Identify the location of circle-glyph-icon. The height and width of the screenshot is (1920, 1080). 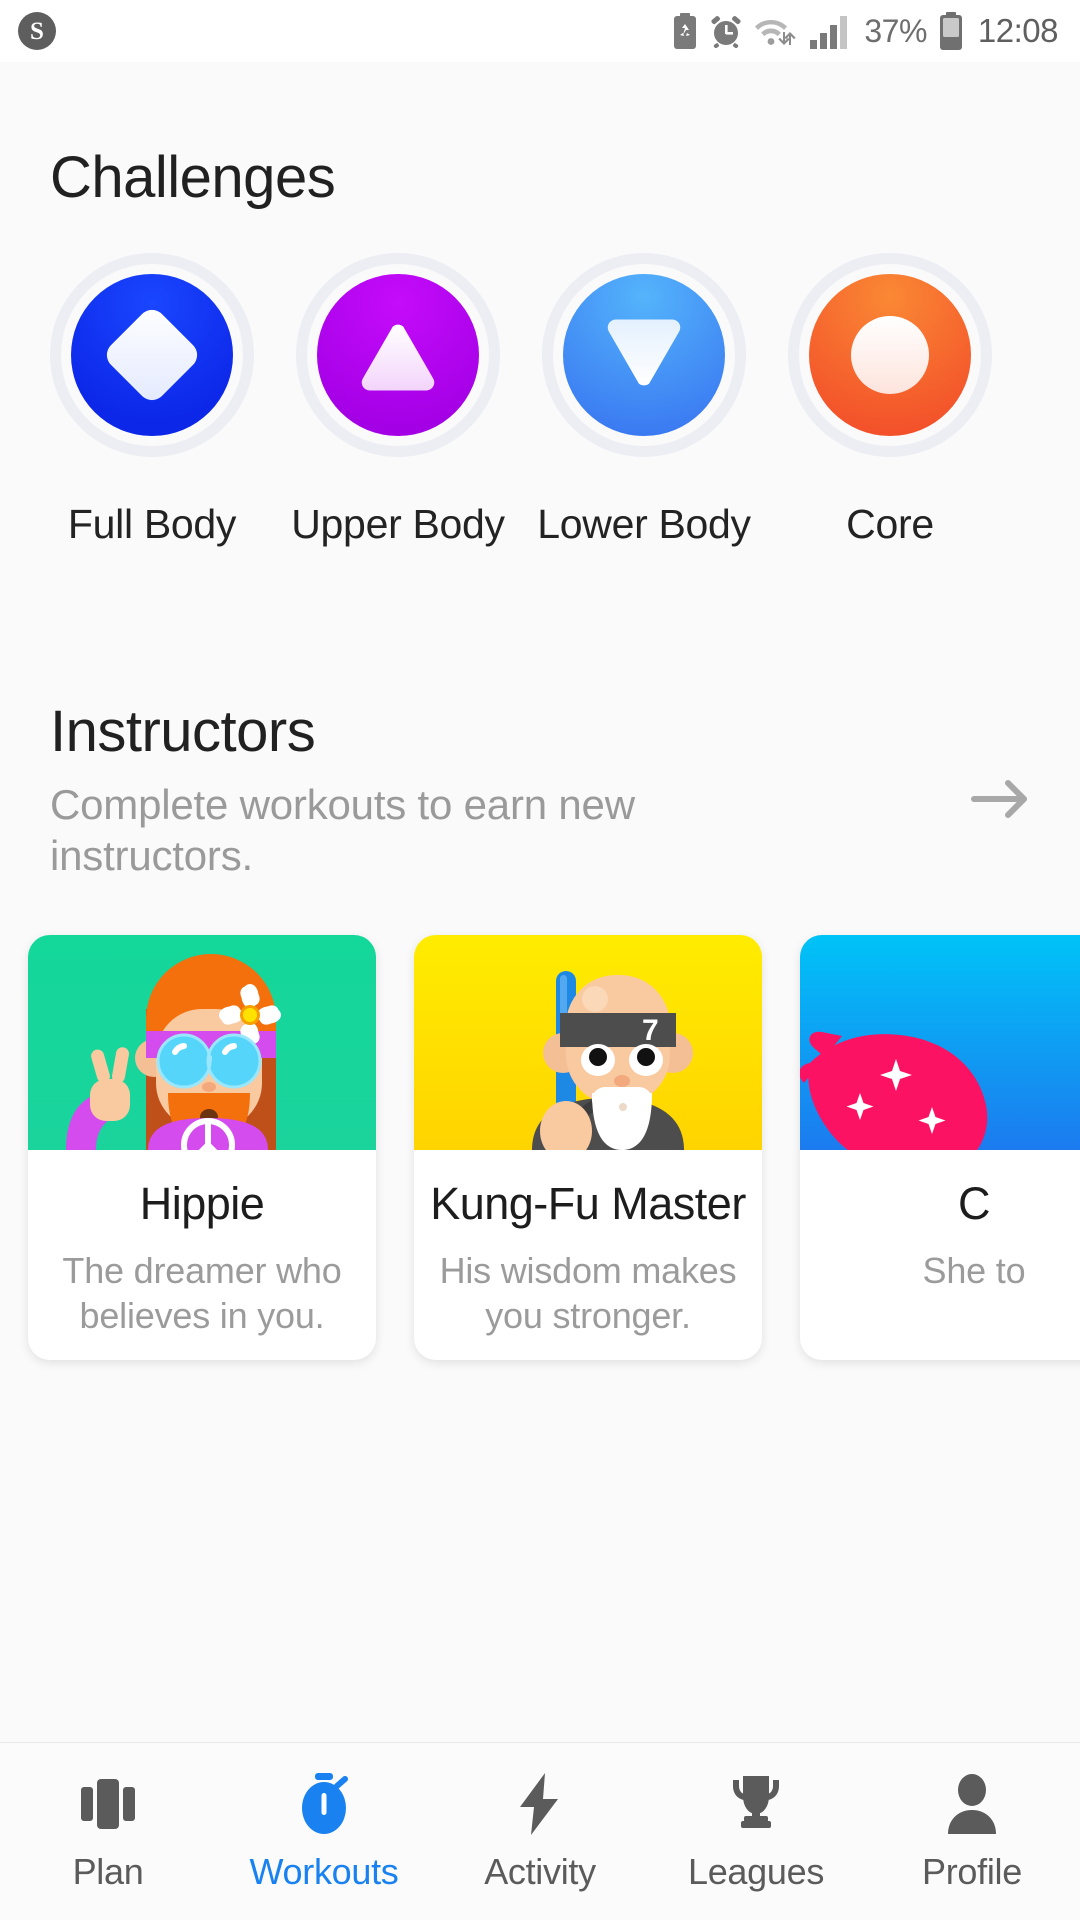
(890, 355).